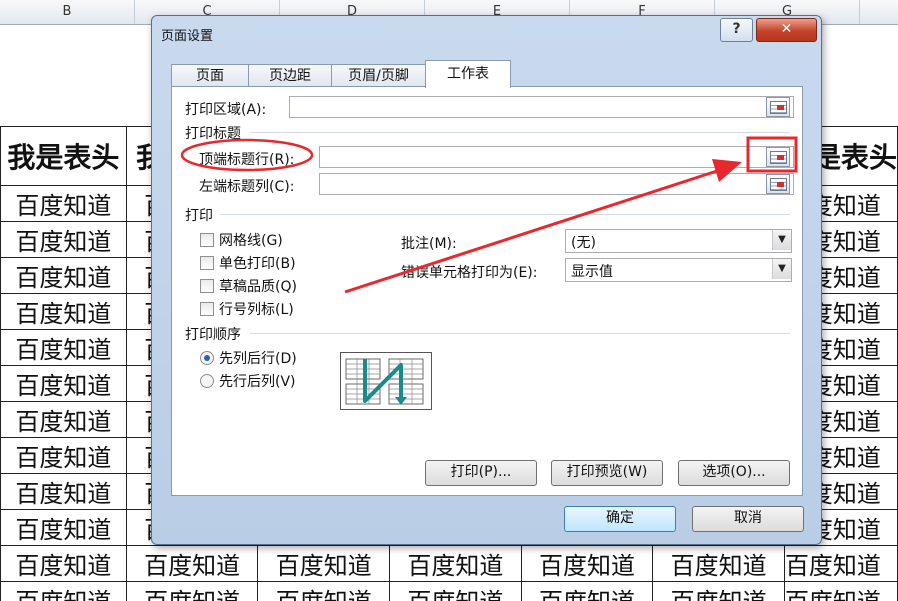 This screenshot has height=601, width=898. What do you see at coordinates (378, 75) in the screenshot?
I see `tab-header-footer: 页眉/页脚` at bounding box center [378, 75].